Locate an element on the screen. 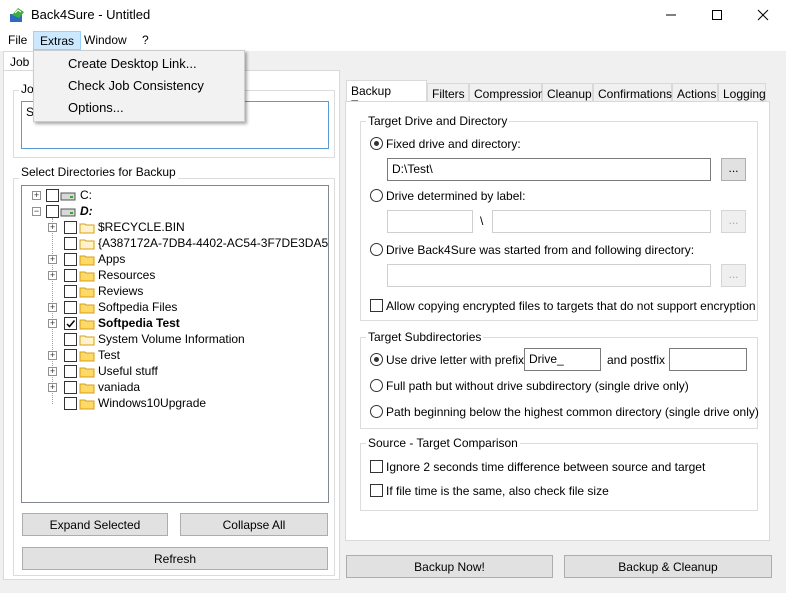  postfix-input is located at coordinates (708, 359).